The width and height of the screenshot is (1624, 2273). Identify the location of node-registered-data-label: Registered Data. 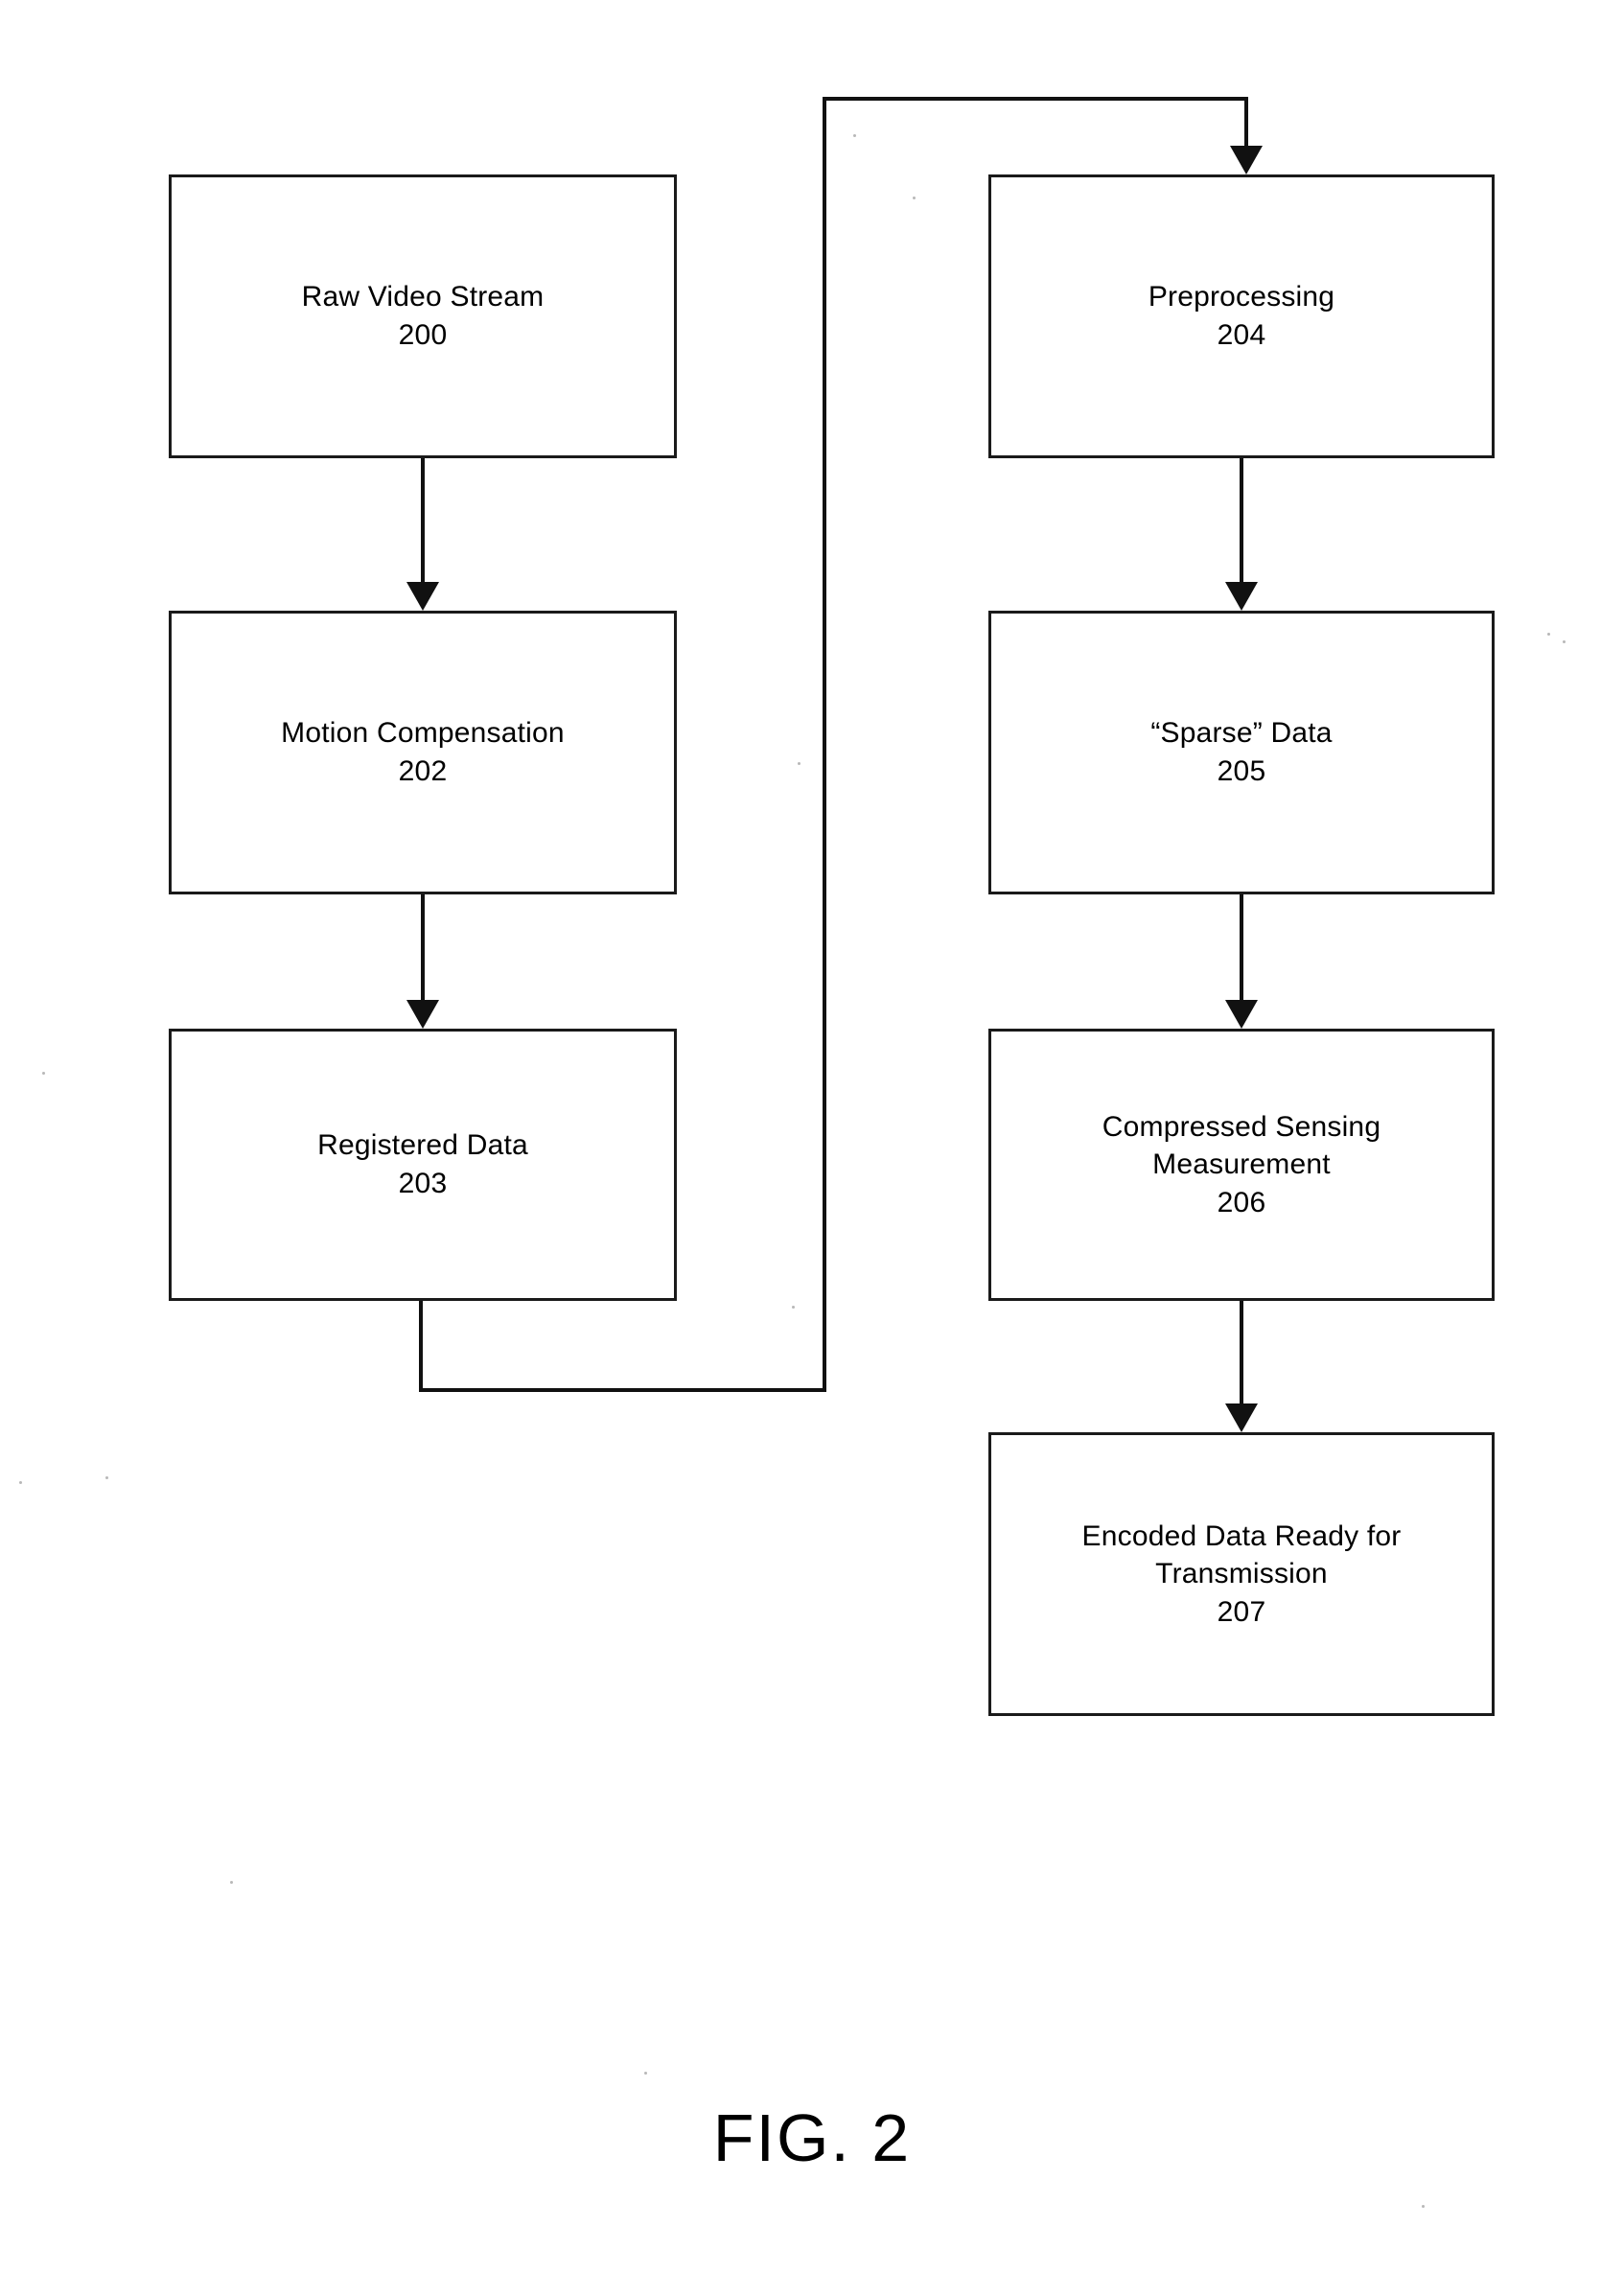
(423, 1146).